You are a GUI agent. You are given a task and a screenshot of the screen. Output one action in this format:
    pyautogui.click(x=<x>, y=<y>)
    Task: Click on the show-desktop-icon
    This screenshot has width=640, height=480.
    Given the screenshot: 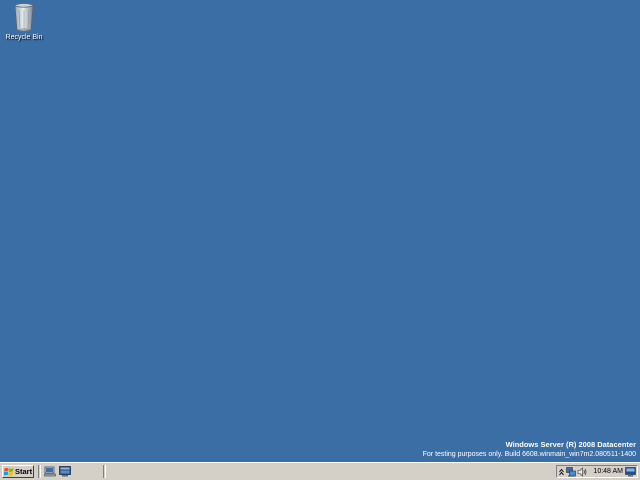 What is the action you would take?
    pyautogui.click(x=50, y=471)
    